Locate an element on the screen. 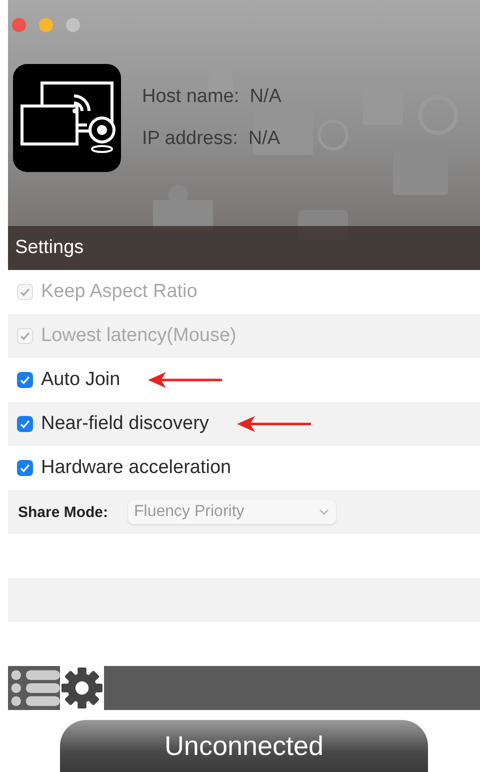 The height and width of the screenshot is (772, 480). connect-button: Unconnected is located at coordinates (244, 746).